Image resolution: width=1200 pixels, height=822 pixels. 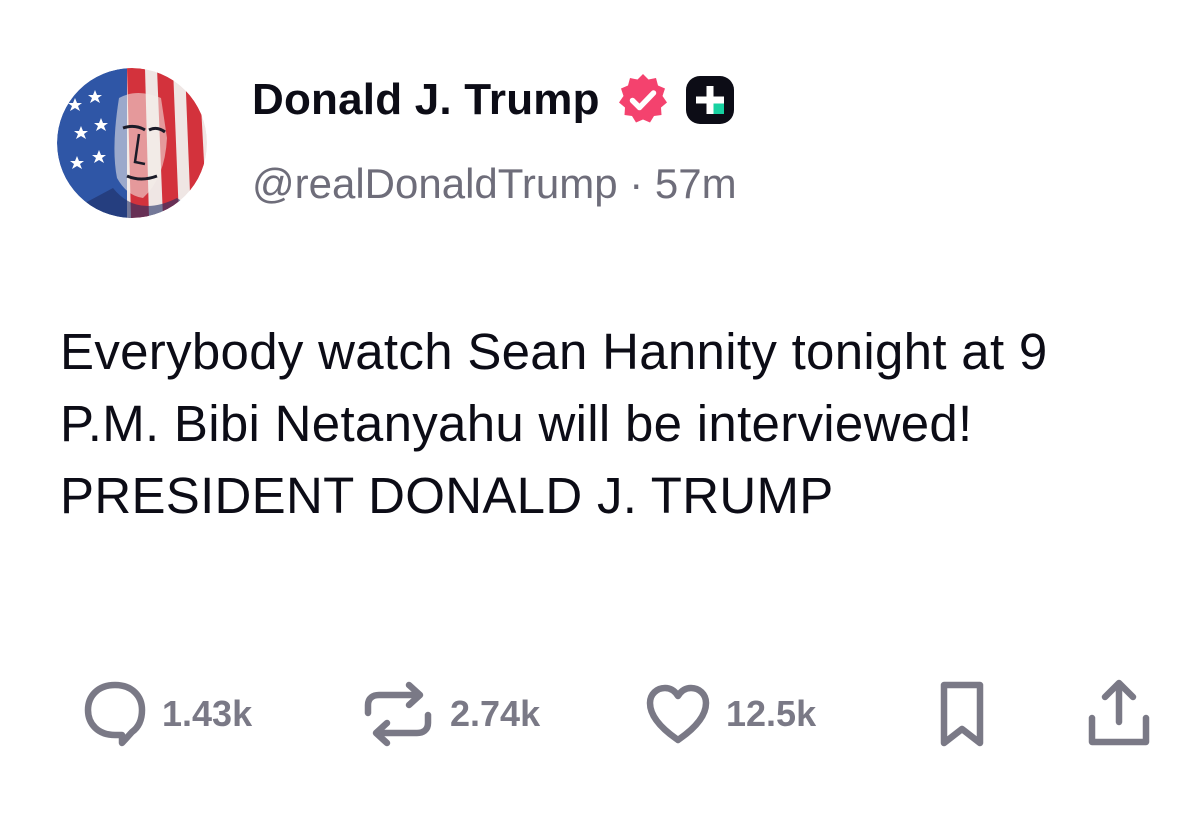 I want to click on plus-badge-icon, so click(x=710, y=100).